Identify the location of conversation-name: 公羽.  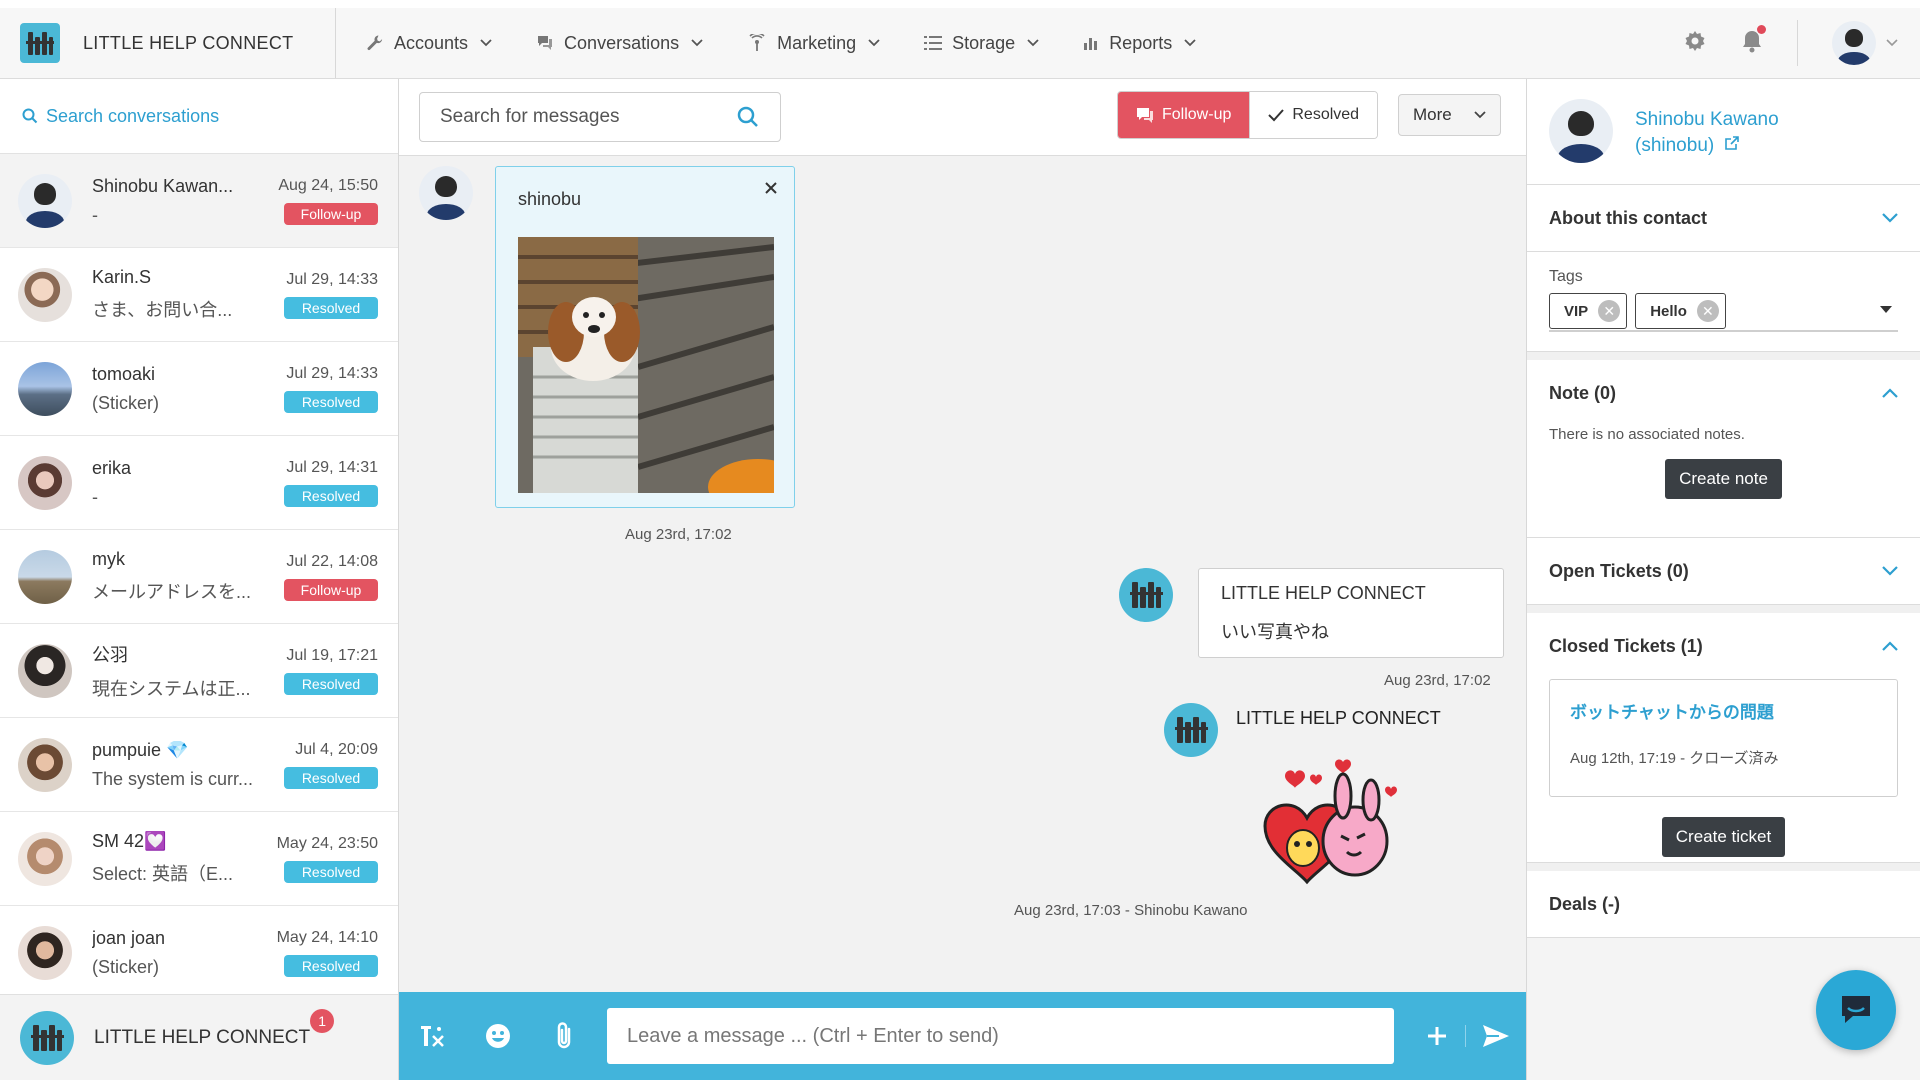
(177, 654).